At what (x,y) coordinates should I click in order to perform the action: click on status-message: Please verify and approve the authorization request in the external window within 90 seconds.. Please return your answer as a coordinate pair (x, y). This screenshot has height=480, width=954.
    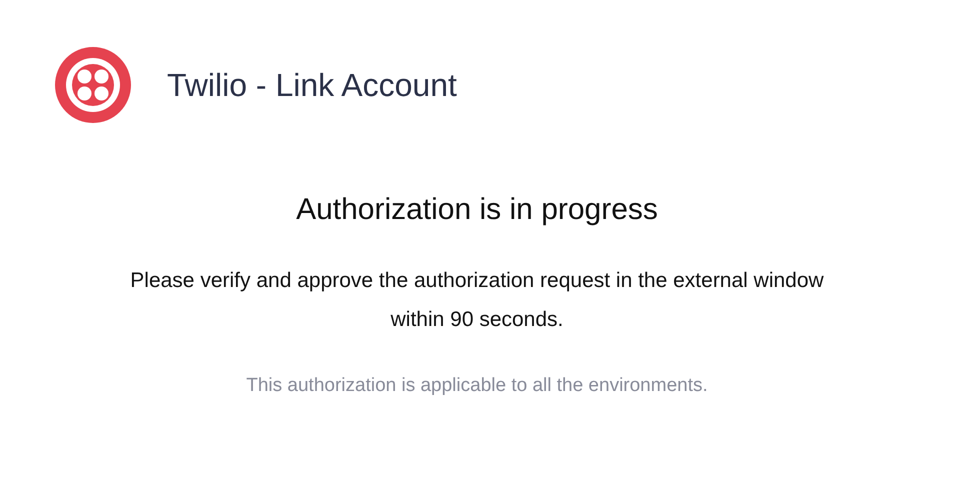
    Looking at the image, I should click on (477, 300).